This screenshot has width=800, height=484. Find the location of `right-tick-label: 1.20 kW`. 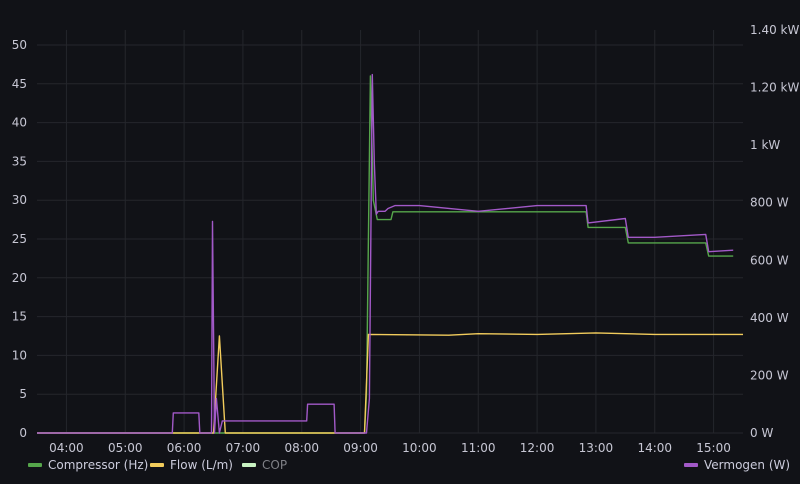

right-tick-label: 1.20 kW is located at coordinates (774, 88).